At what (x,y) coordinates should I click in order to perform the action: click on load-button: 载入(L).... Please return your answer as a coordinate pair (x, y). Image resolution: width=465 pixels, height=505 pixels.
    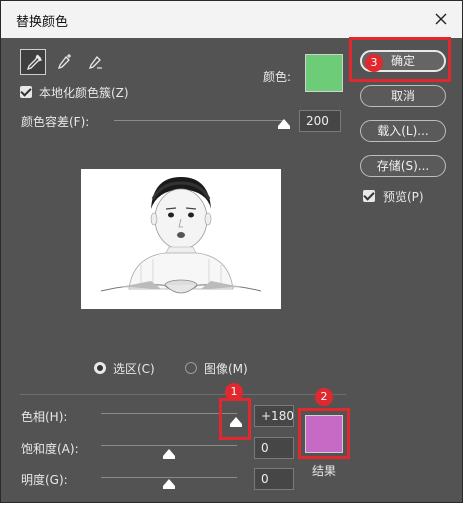
    Looking at the image, I should click on (403, 131).